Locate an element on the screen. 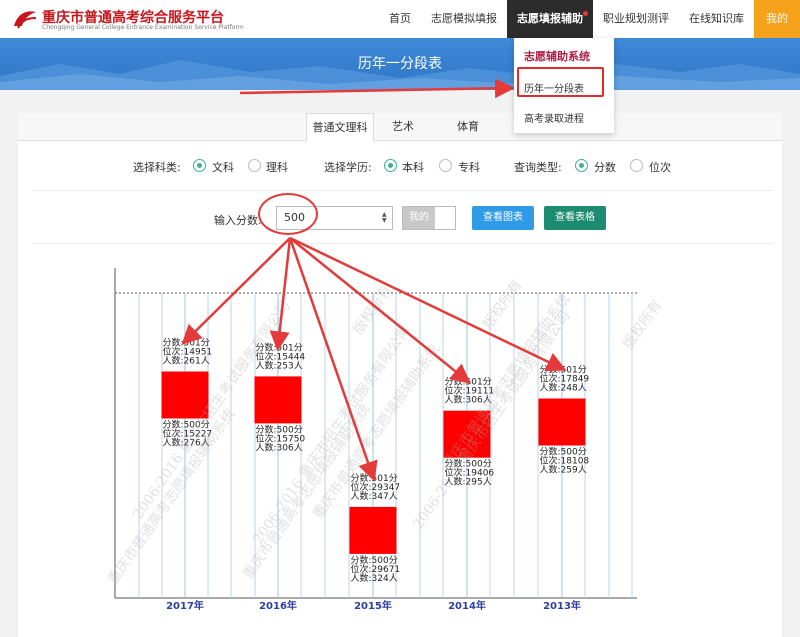 This screenshot has width=800, height=637. bar-upper-label: 人数:347人 is located at coordinates (374, 496).